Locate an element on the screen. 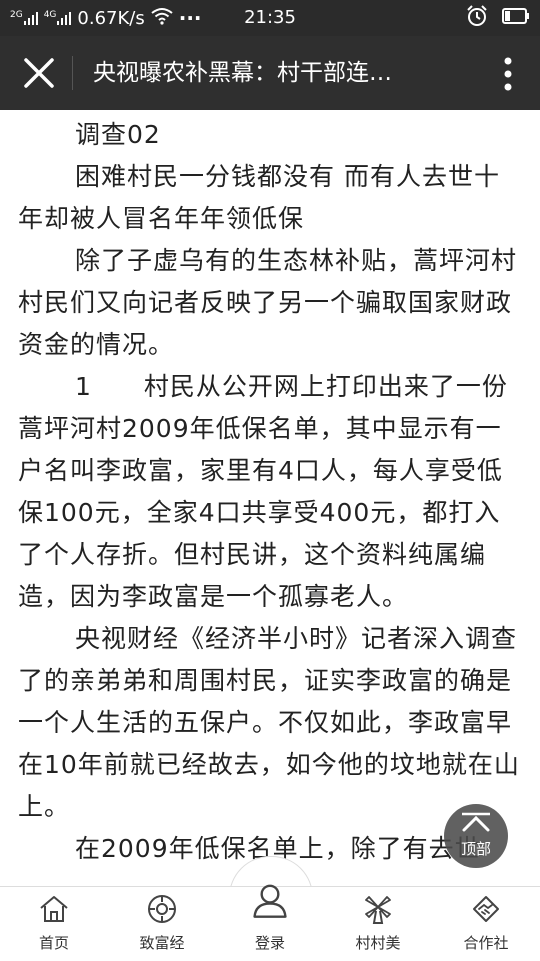 The image size is (540, 961). close-button is located at coordinates (39, 73).